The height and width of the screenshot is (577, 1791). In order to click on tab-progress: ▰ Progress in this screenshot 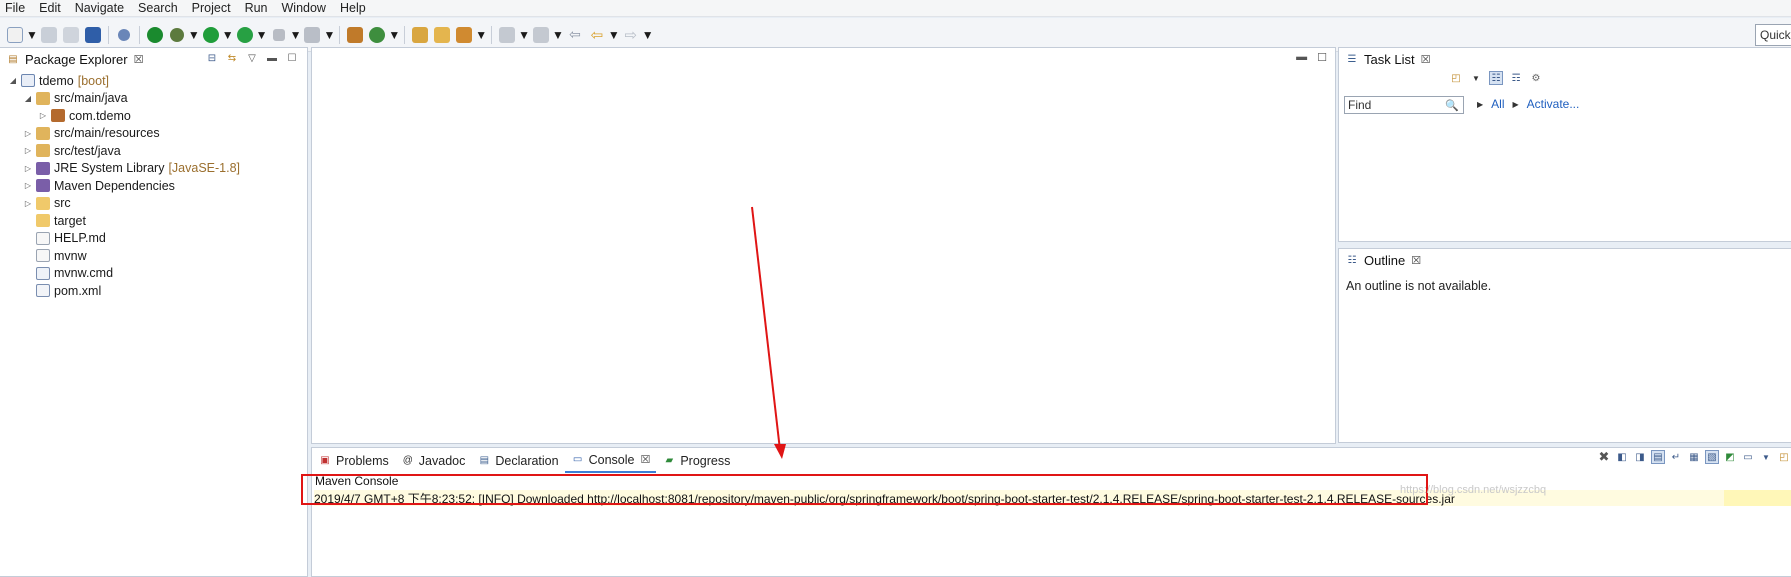, I will do `click(696, 460)`.